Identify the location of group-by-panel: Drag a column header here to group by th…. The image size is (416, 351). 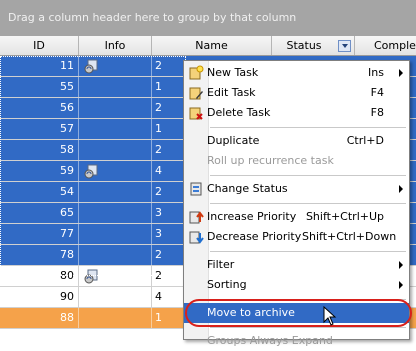
(208, 18).